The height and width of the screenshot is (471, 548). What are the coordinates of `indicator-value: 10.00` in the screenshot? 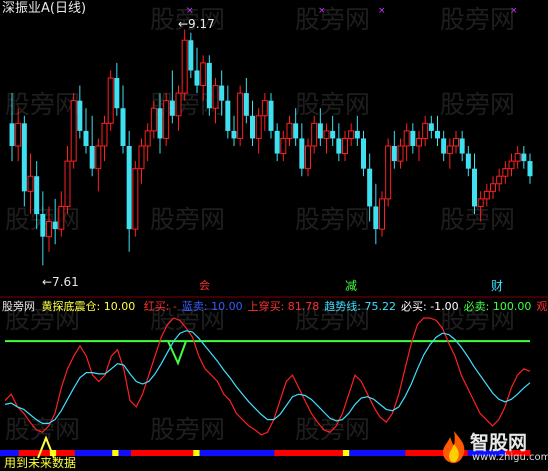 It's located at (119, 306).